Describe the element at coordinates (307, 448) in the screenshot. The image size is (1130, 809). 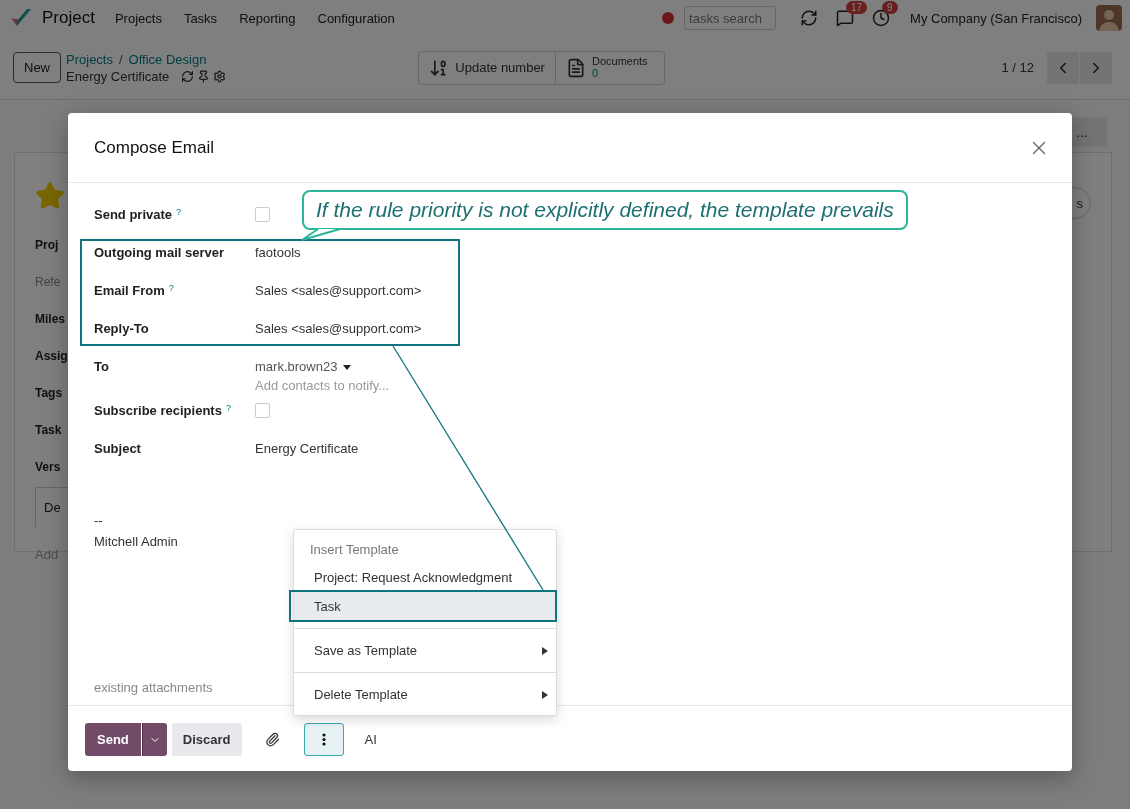
I see `field-value: Energy Certificate` at that location.